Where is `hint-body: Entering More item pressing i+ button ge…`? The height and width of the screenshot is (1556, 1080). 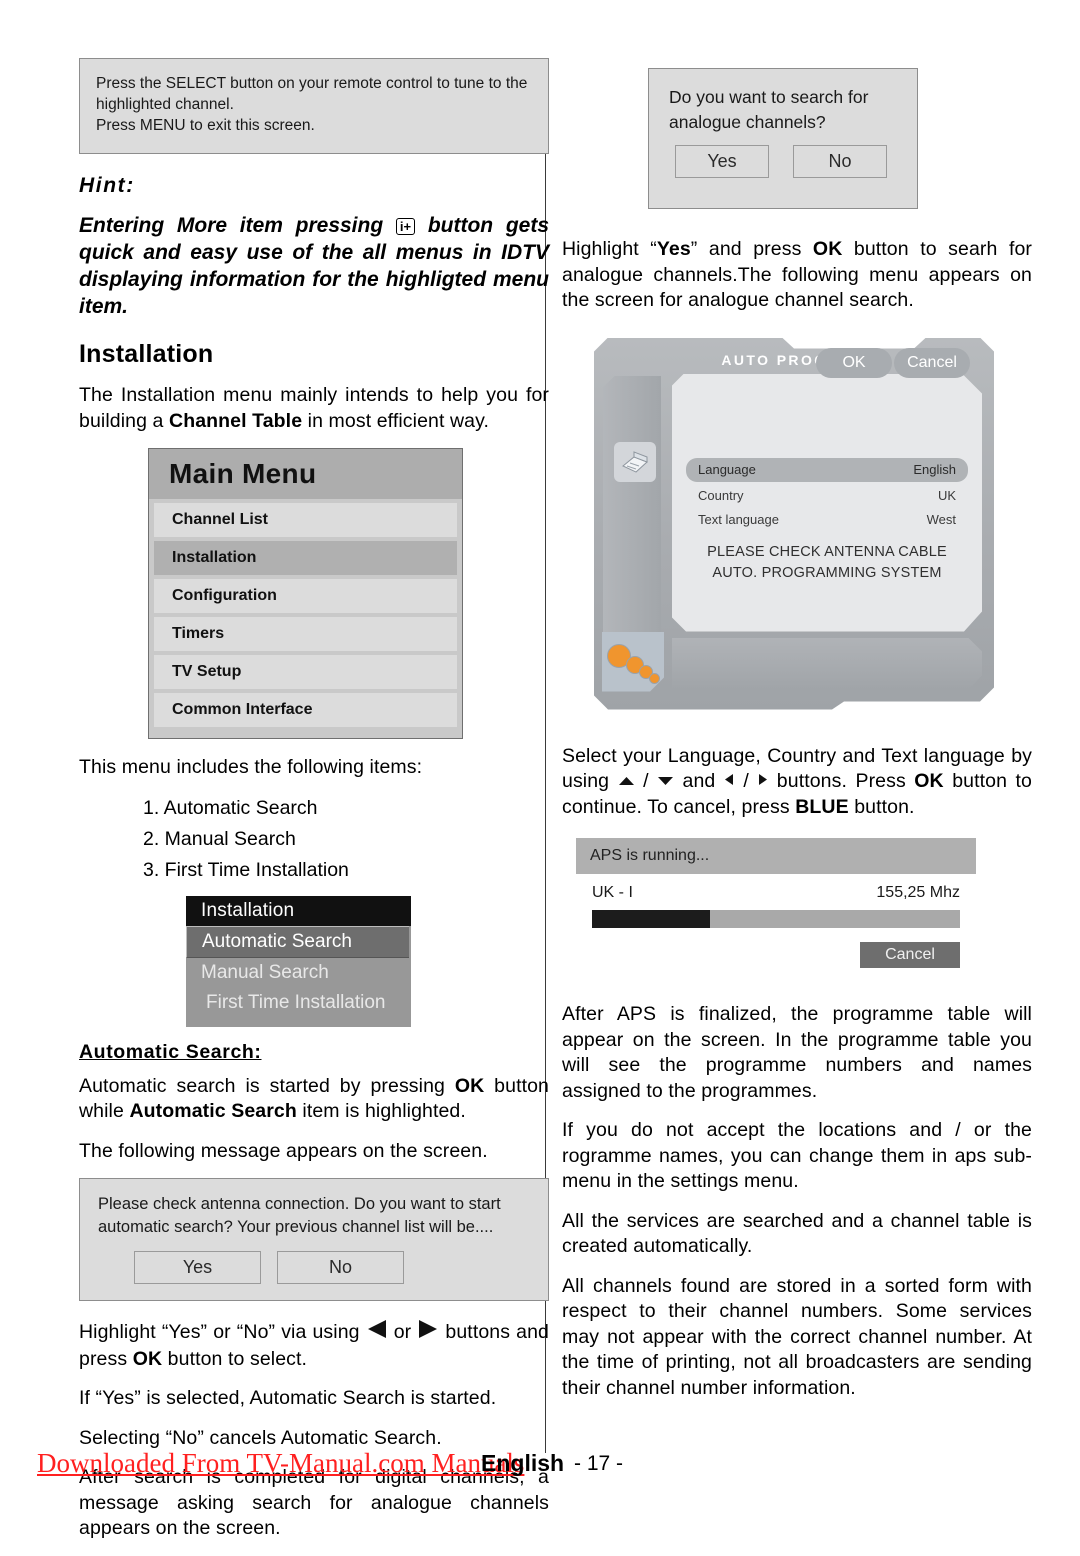
hint-body: Entering More item pressing i+ button ge… is located at coordinates (314, 266).